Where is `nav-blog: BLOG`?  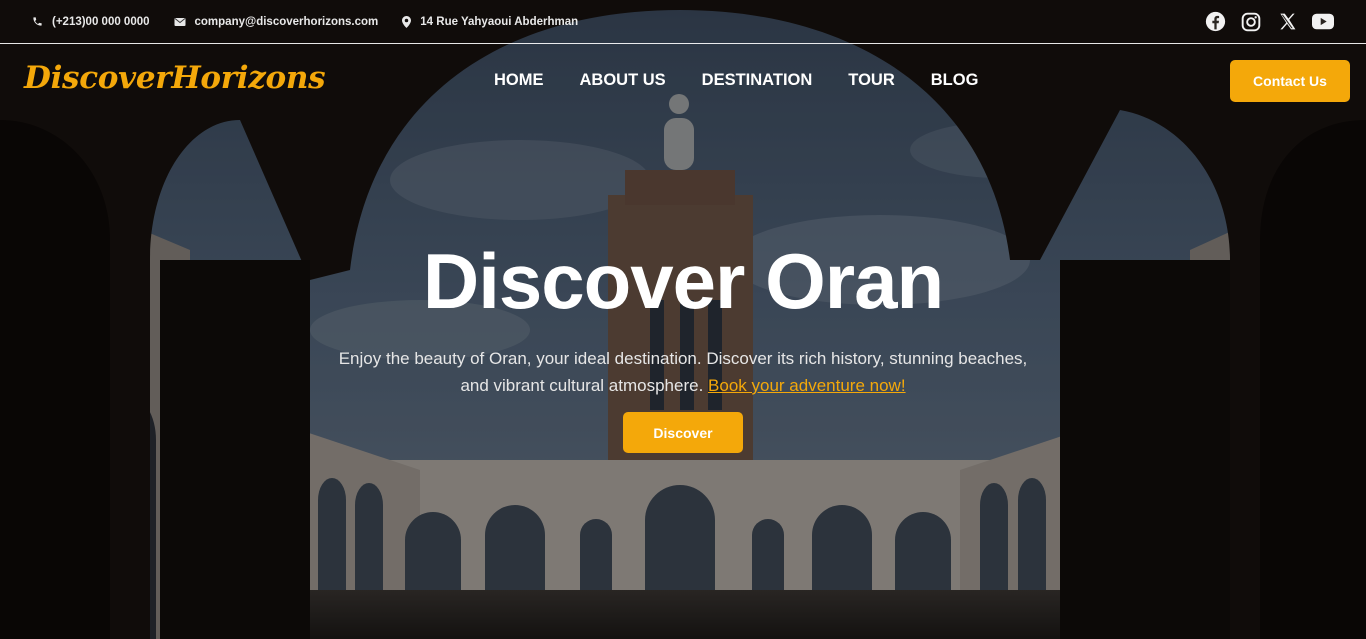 nav-blog: BLOG is located at coordinates (955, 80).